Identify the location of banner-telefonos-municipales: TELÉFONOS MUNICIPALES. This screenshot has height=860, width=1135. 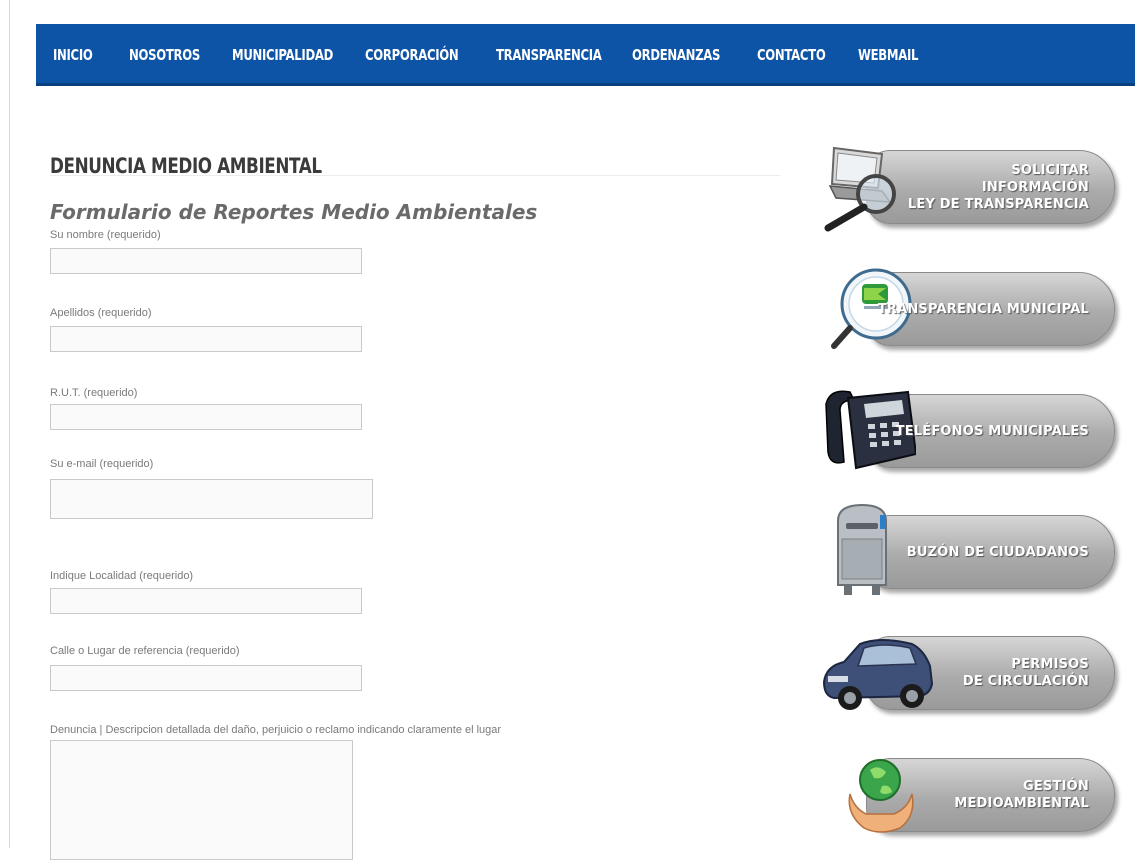
(967, 428).